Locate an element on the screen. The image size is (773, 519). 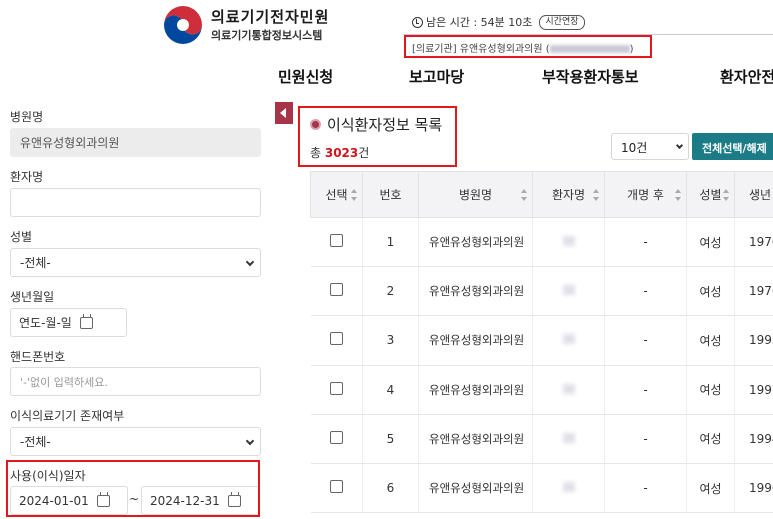
table-row: 4유앤유성형외과의원 -여성1997- is located at coordinates (541, 390).